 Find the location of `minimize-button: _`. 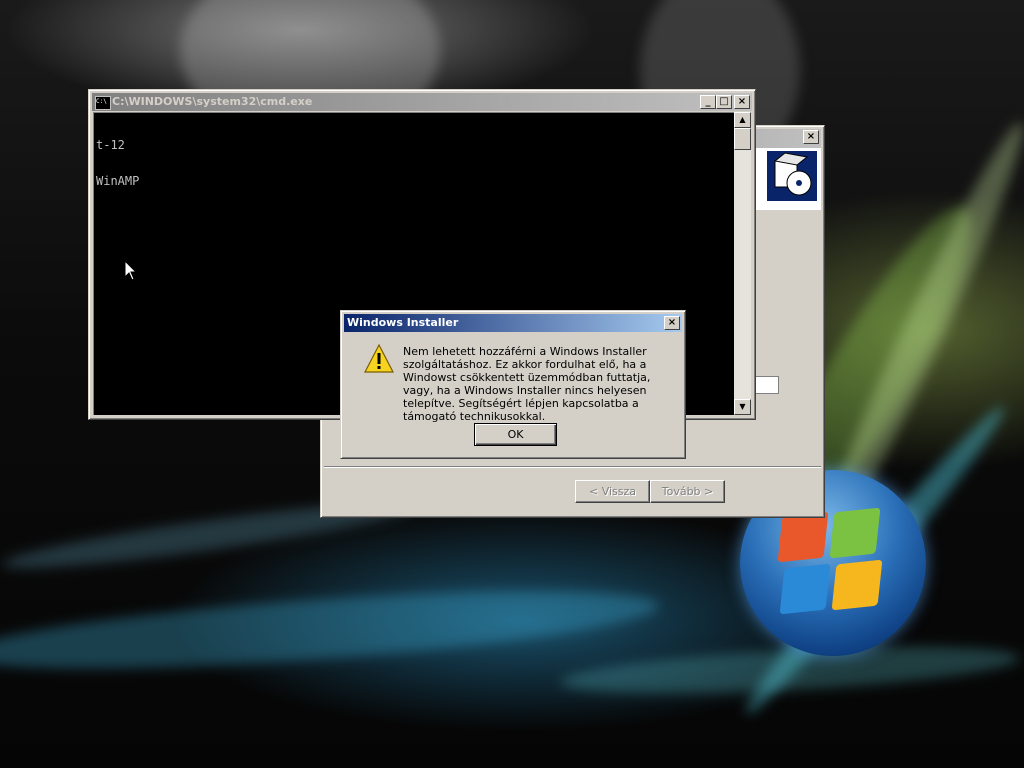

minimize-button: _ is located at coordinates (708, 102).